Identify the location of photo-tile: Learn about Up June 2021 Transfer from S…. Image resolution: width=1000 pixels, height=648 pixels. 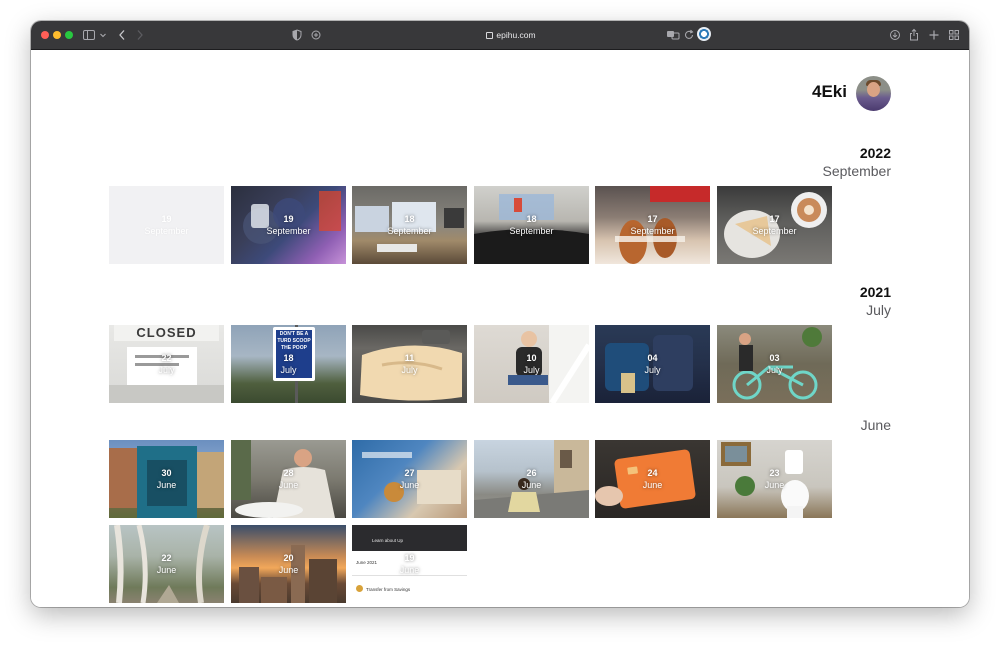
(409, 564).